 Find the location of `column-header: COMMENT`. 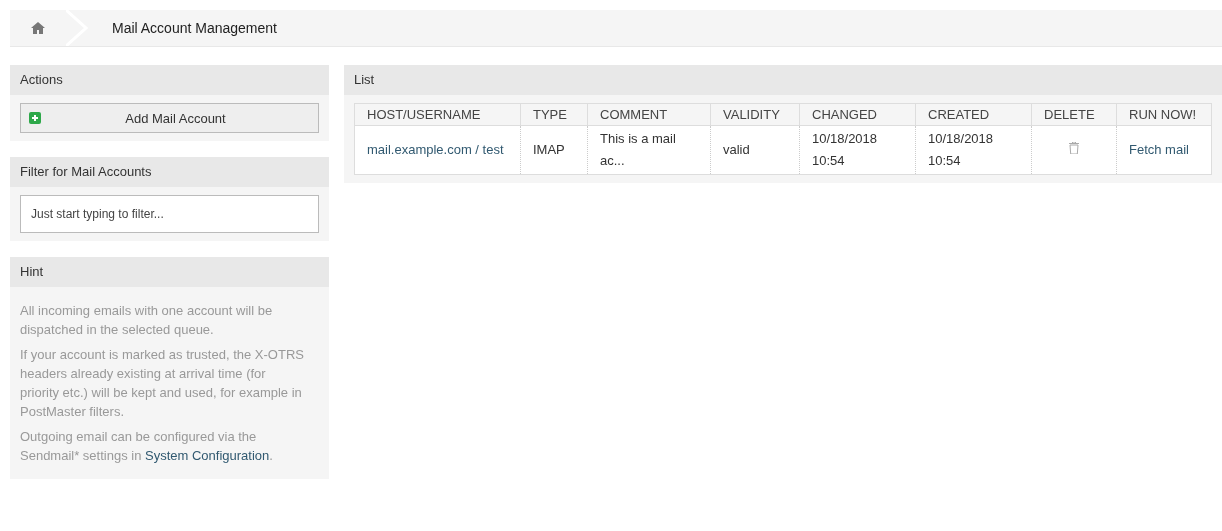

column-header: COMMENT is located at coordinates (649, 114).